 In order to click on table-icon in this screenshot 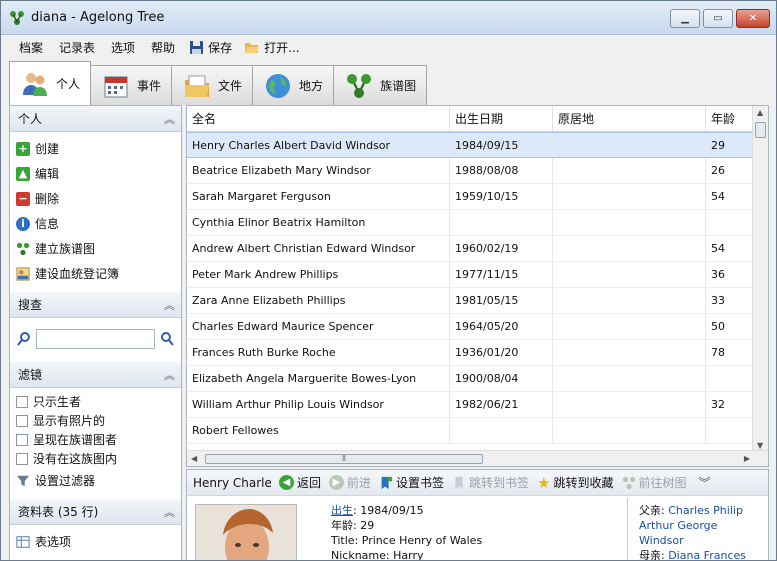, I will do `click(23, 541)`.